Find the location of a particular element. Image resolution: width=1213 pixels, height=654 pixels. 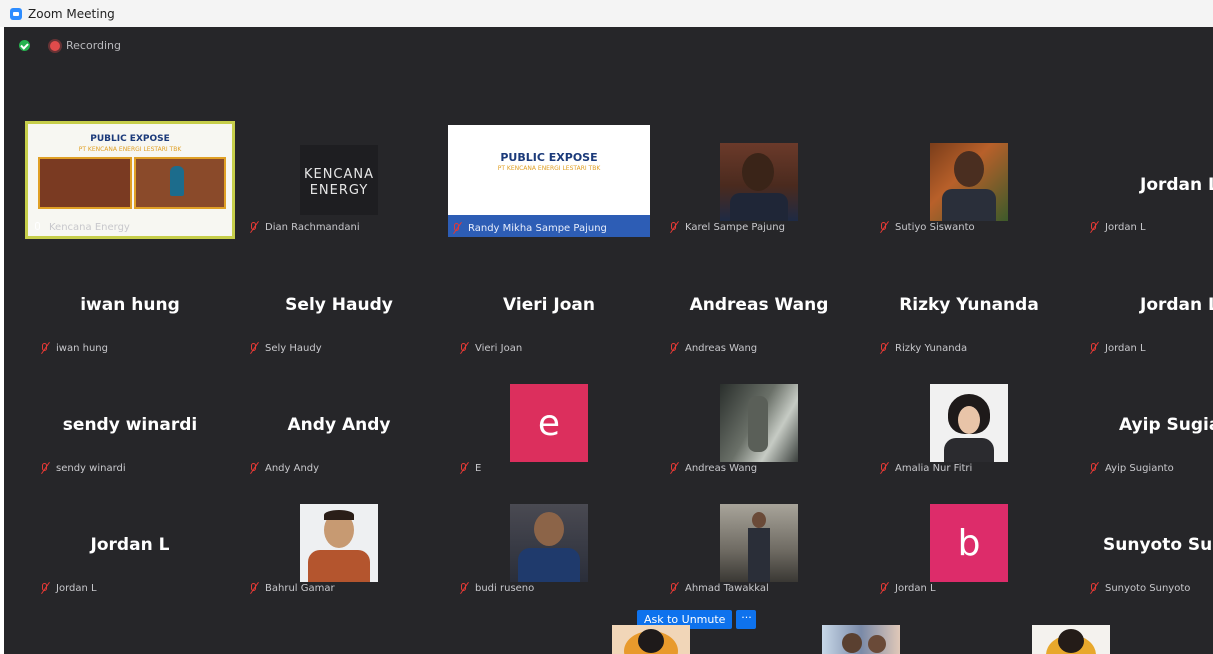

video-tile-ahmad-tawakkal: Ahmad Tawakkal is located at coordinates (759, 541).